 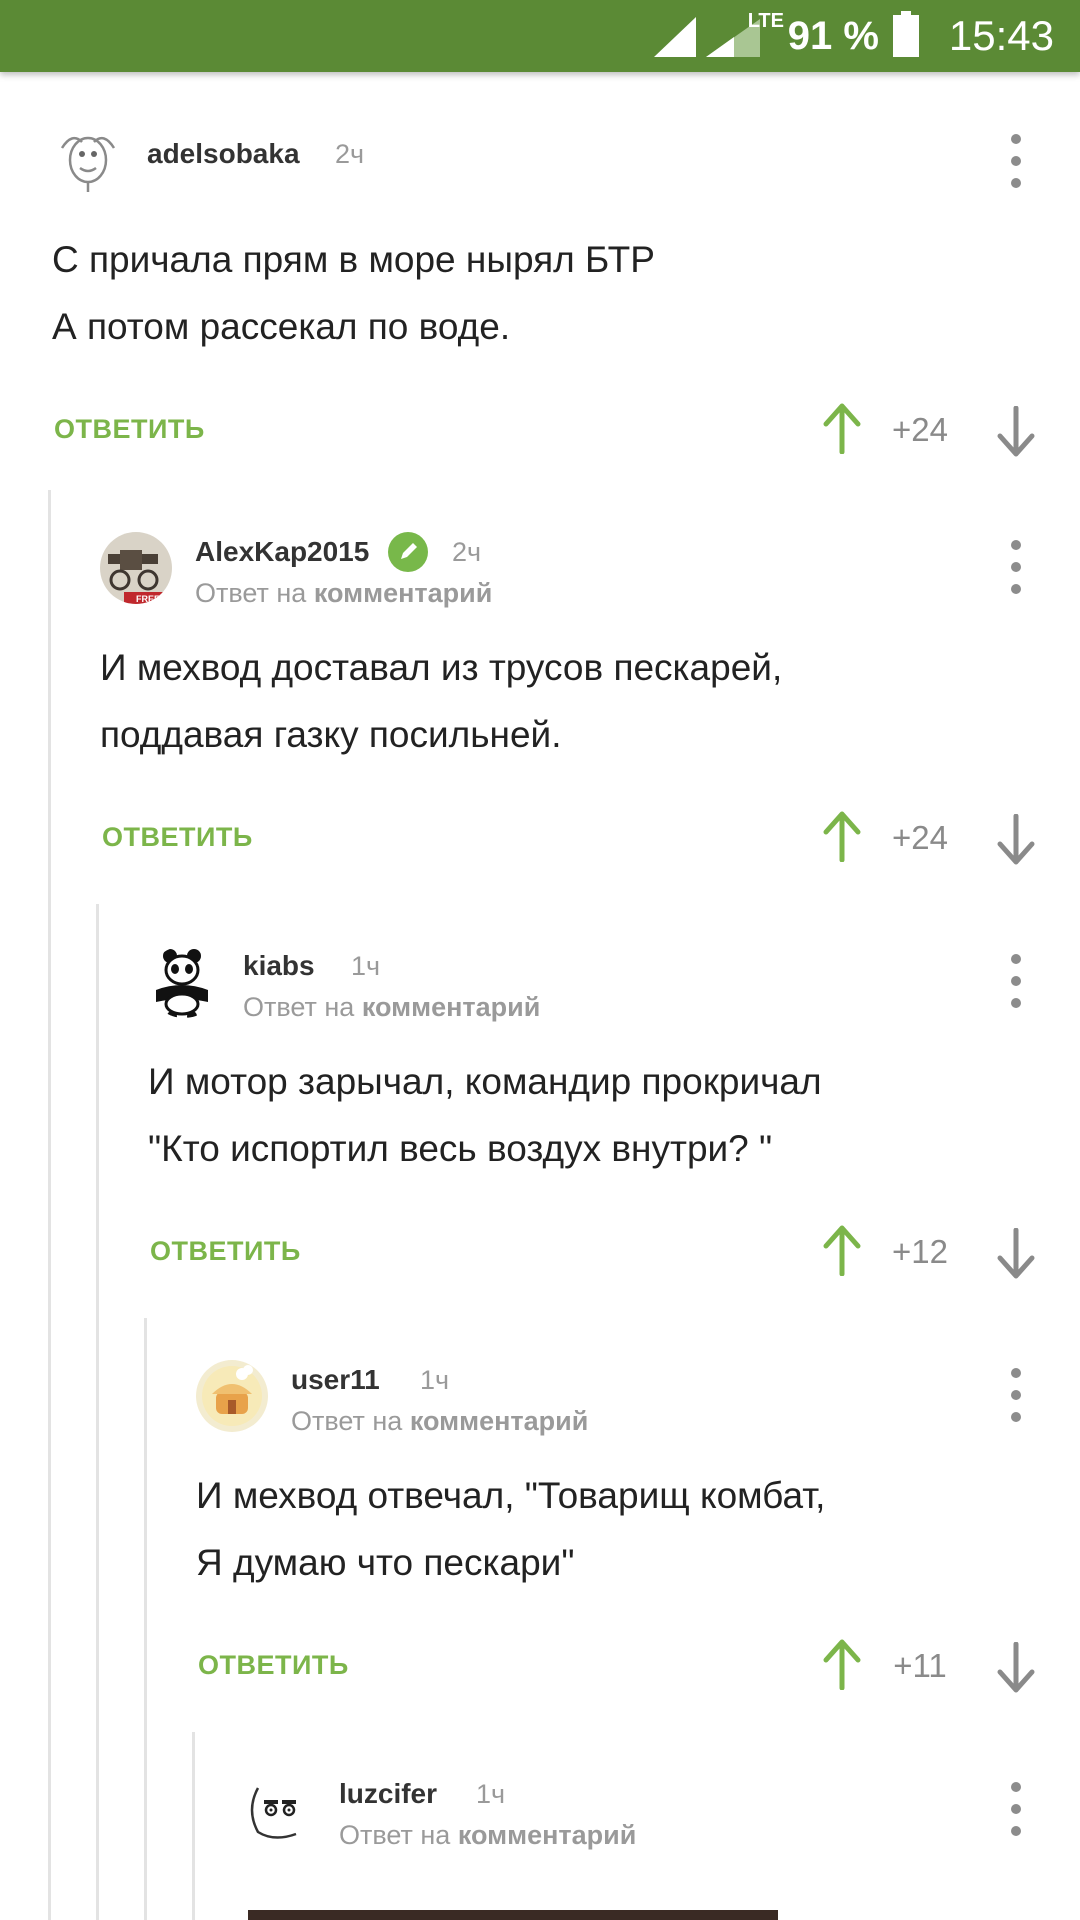 I want to click on signal-icon: LTE, so click(x=718, y=34).